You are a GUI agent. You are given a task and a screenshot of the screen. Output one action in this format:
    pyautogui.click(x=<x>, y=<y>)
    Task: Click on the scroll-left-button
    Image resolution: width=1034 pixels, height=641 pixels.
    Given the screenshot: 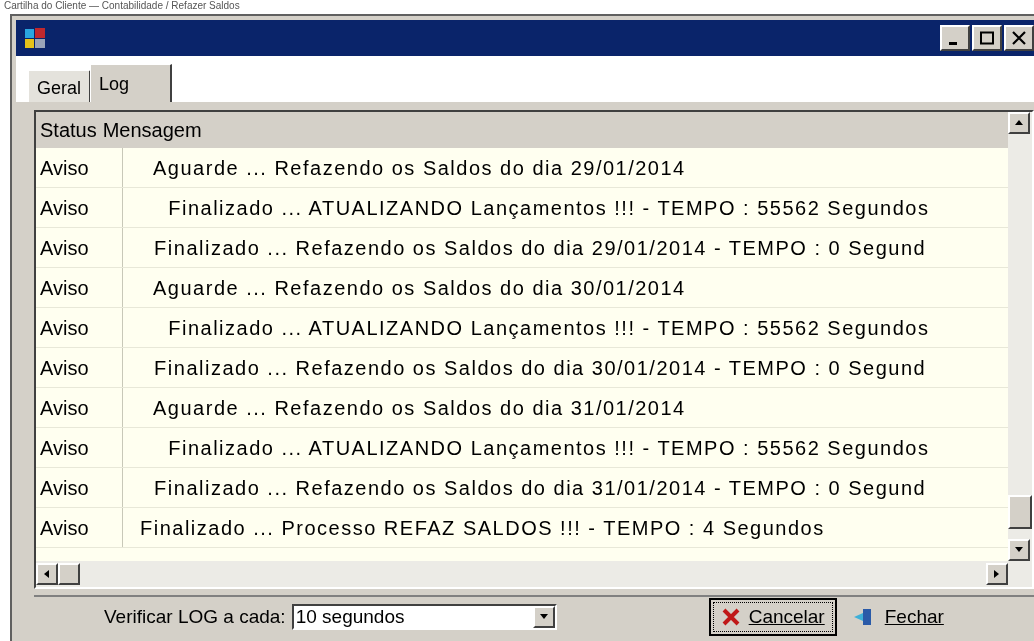 What is the action you would take?
    pyautogui.click(x=47, y=574)
    